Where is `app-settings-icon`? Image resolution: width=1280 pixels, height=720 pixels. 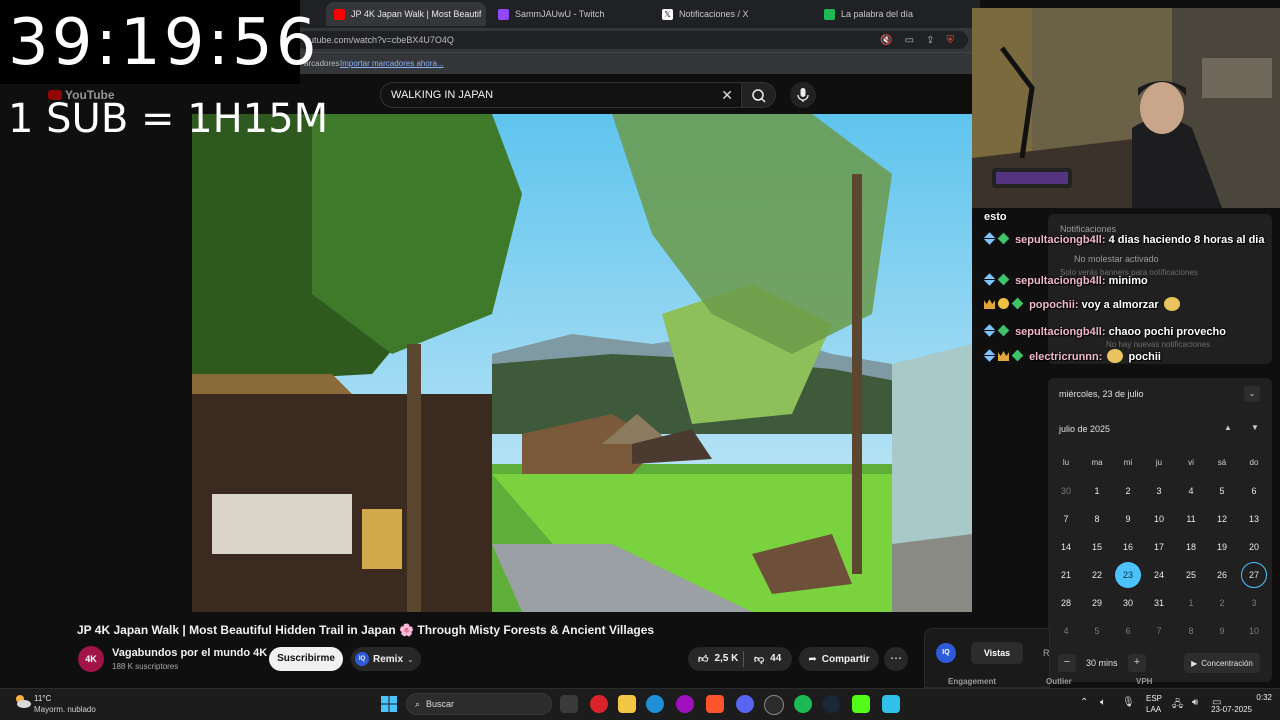
app-settings-icon is located at coordinates (774, 705).